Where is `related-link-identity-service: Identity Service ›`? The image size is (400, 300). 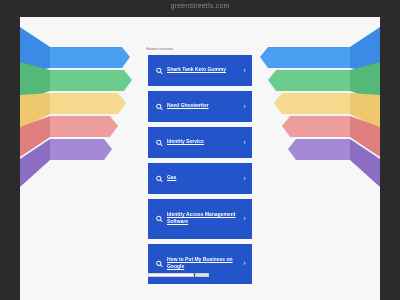 related-link-identity-service: Identity Service › is located at coordinates (200, 142).